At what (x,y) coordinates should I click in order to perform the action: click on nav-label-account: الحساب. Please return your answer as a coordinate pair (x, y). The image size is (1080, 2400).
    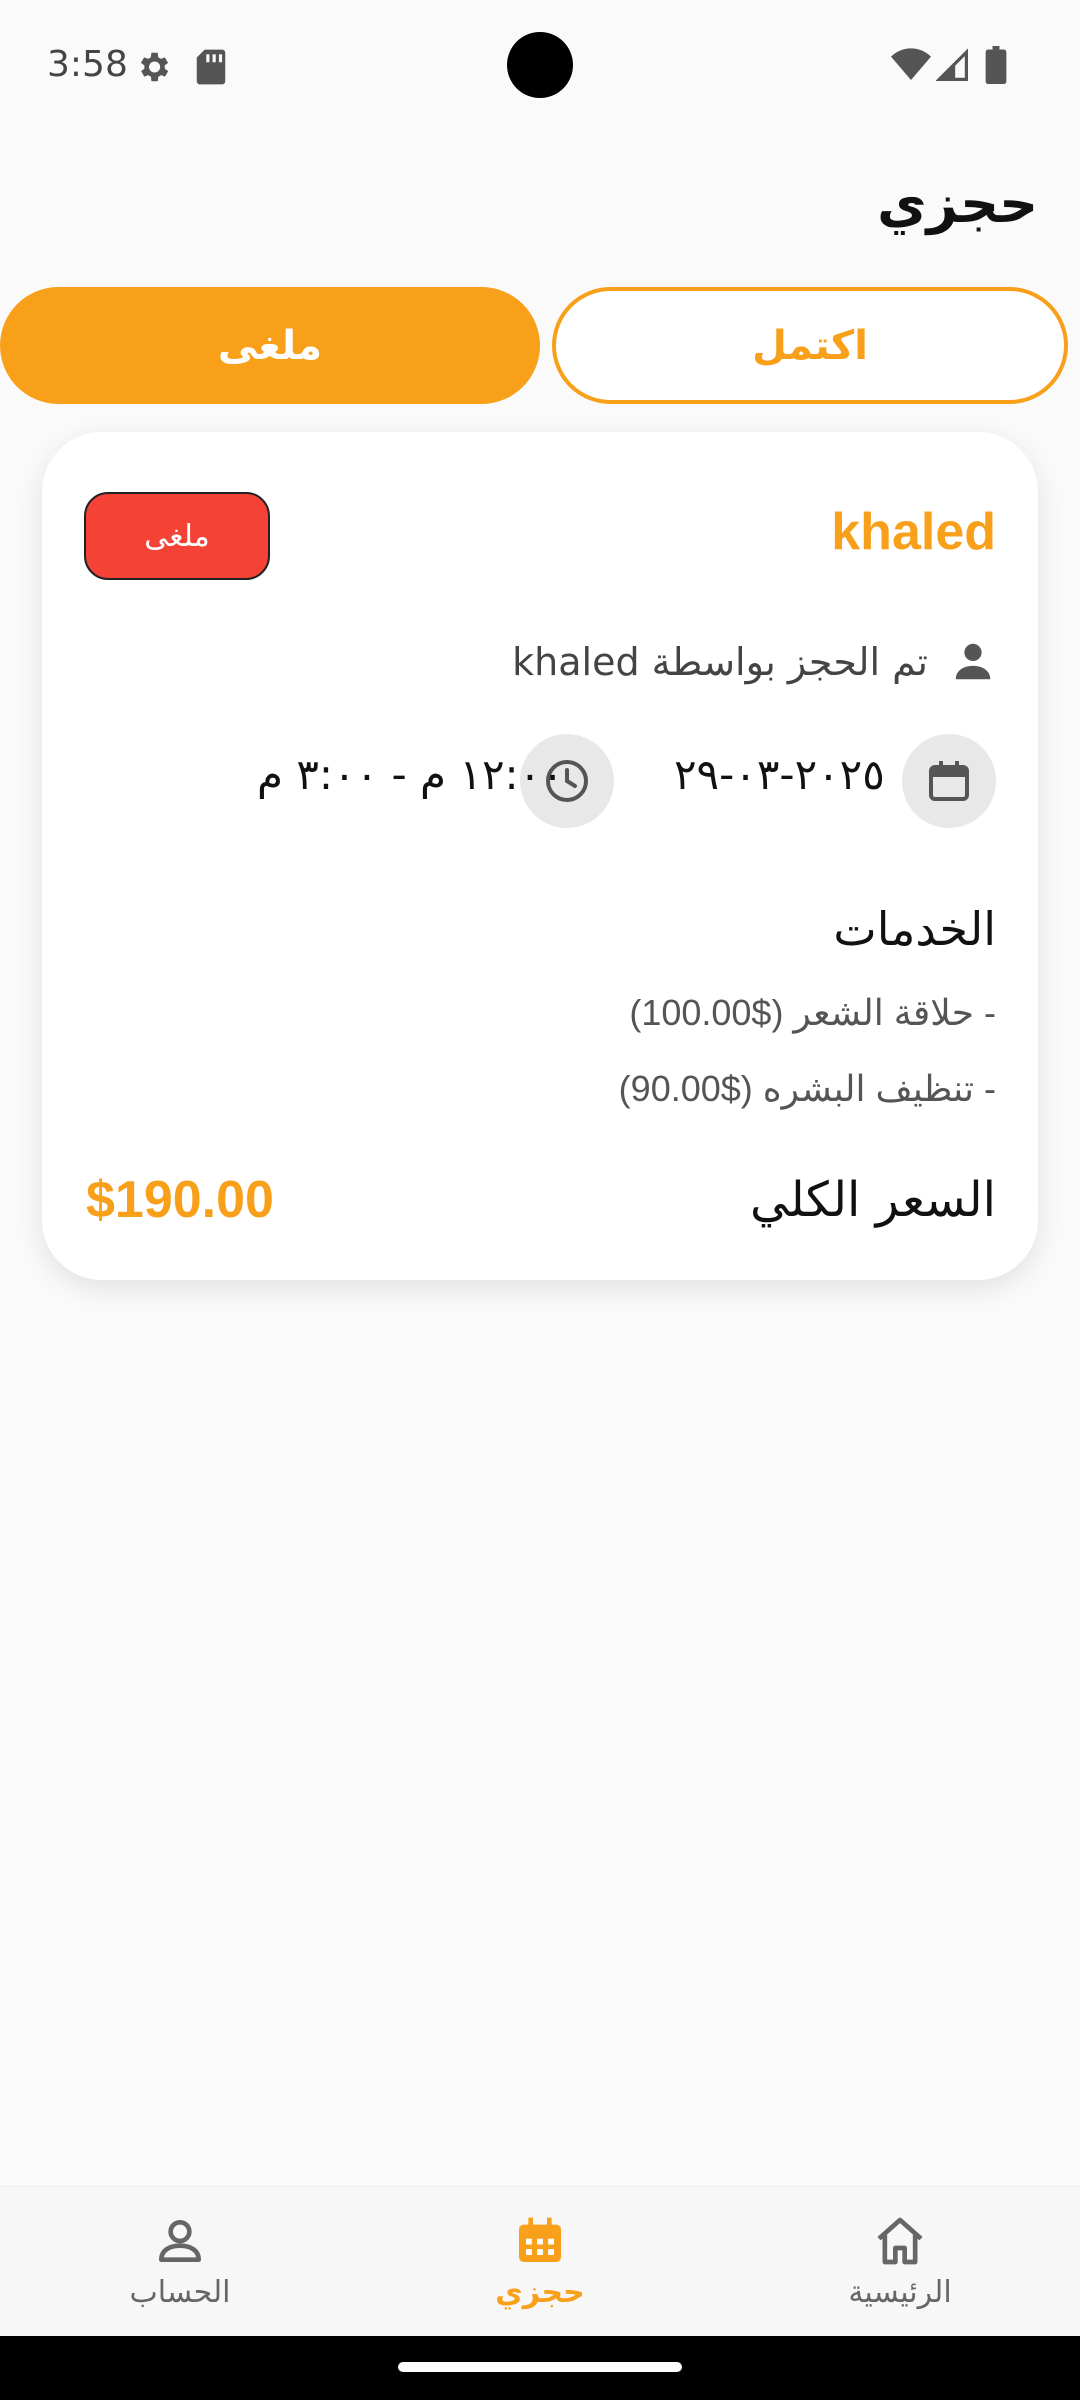
    Looking at the image, I should click on (180, 2292).